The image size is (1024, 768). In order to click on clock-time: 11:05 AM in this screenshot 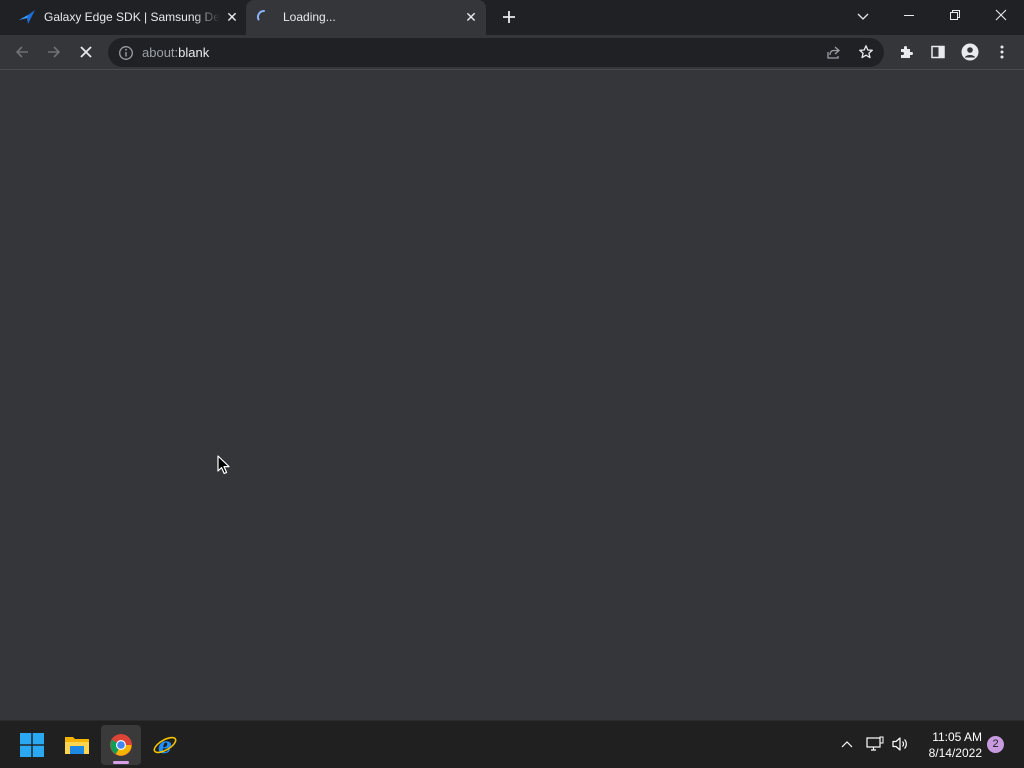, I will do `click(957, 737)`.